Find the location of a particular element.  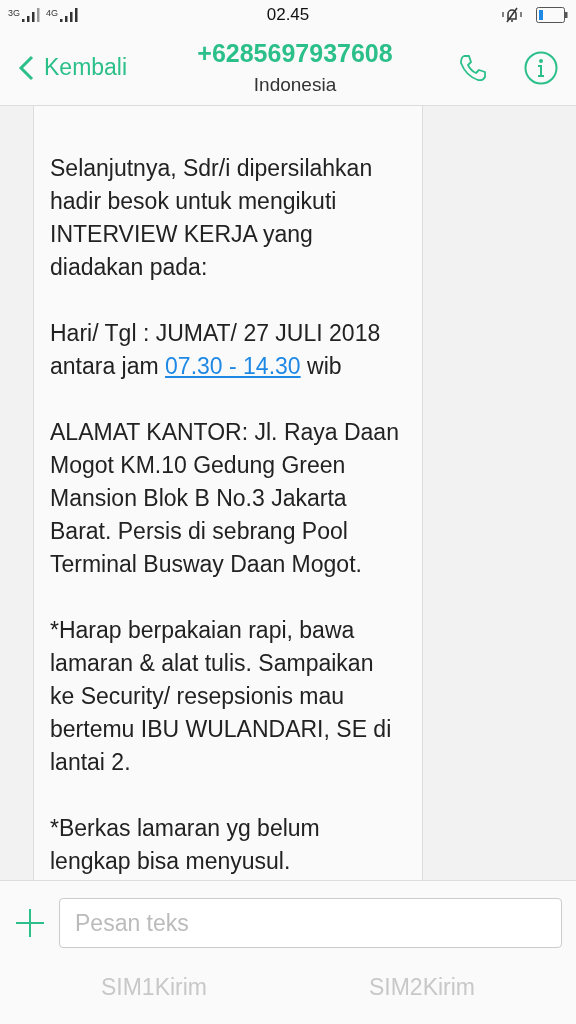

message-paragraph: *Harap berpakaian rapi, bawa lamaran & alat tulis. Sampaikan ke Security/ resepsionis mau bertemu IBU WULANDARI, SE di lantai 2. is located at coordinates (221, 696).